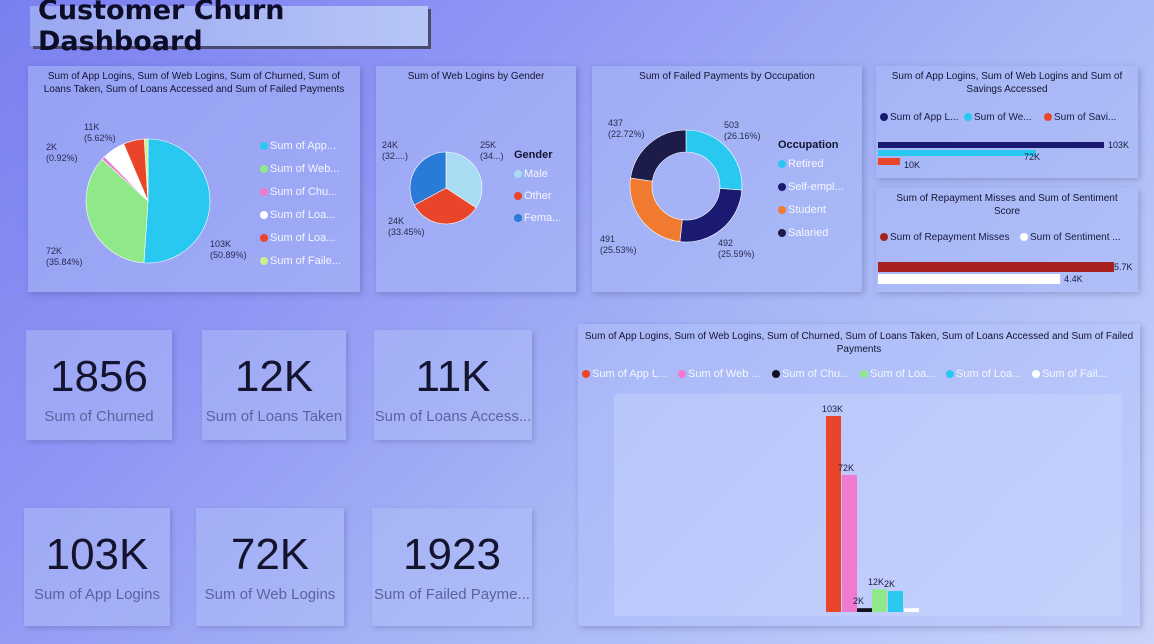 The image size is (1154, 644). Describe the element at coordinates (99, 376) in the screenshot. I see `kpi-value-churned: 1856` at that location.